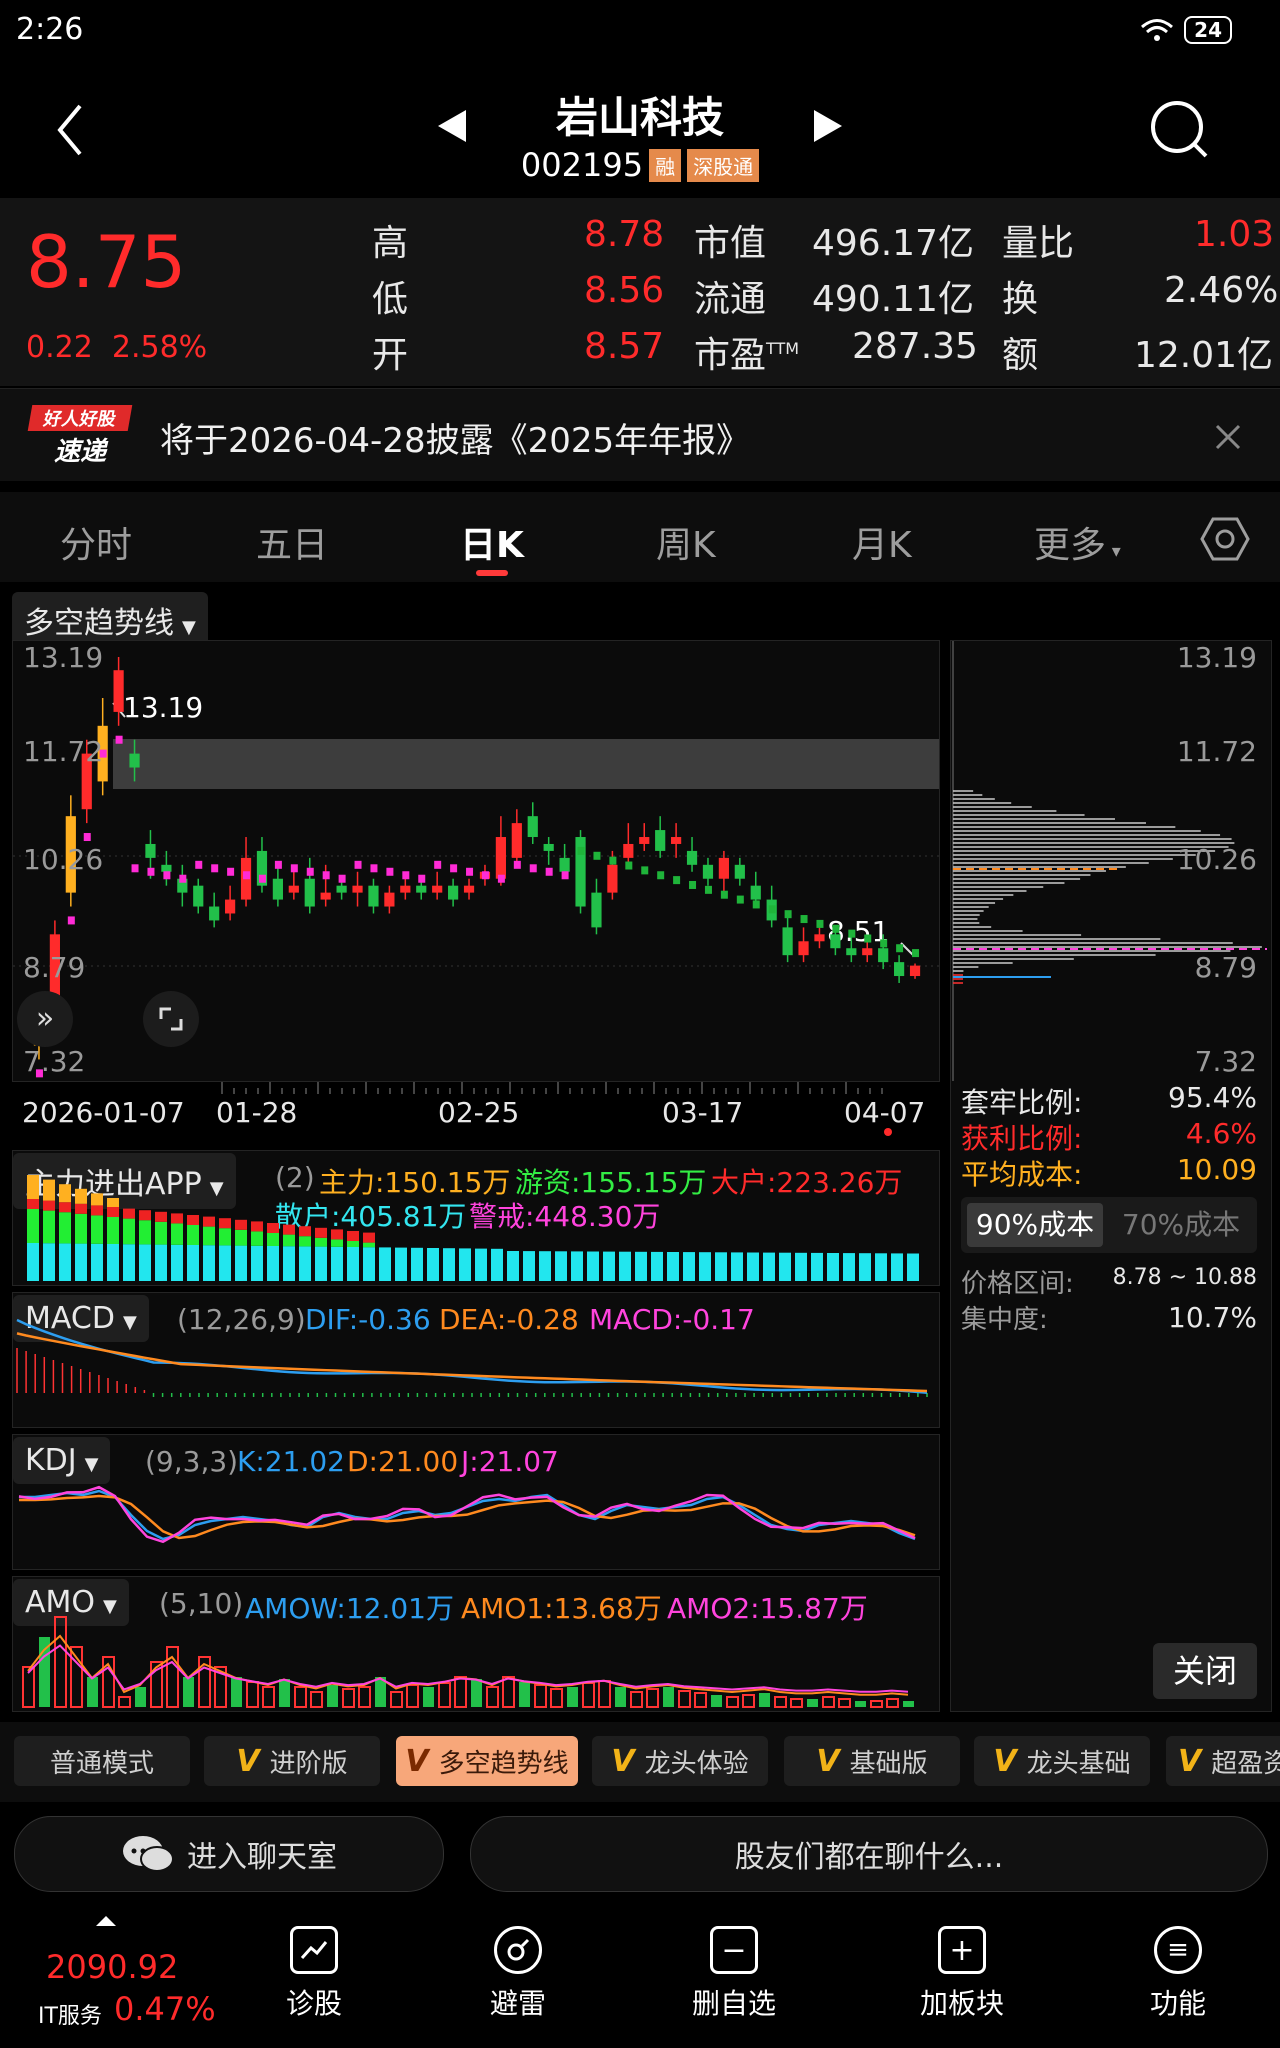 Image resolution: width=1280 pixels, height=2048 pixels. Describe the element at coordinates (1225, 967) in the screenshot. I see `chip-y-4: 8.79` at that location.